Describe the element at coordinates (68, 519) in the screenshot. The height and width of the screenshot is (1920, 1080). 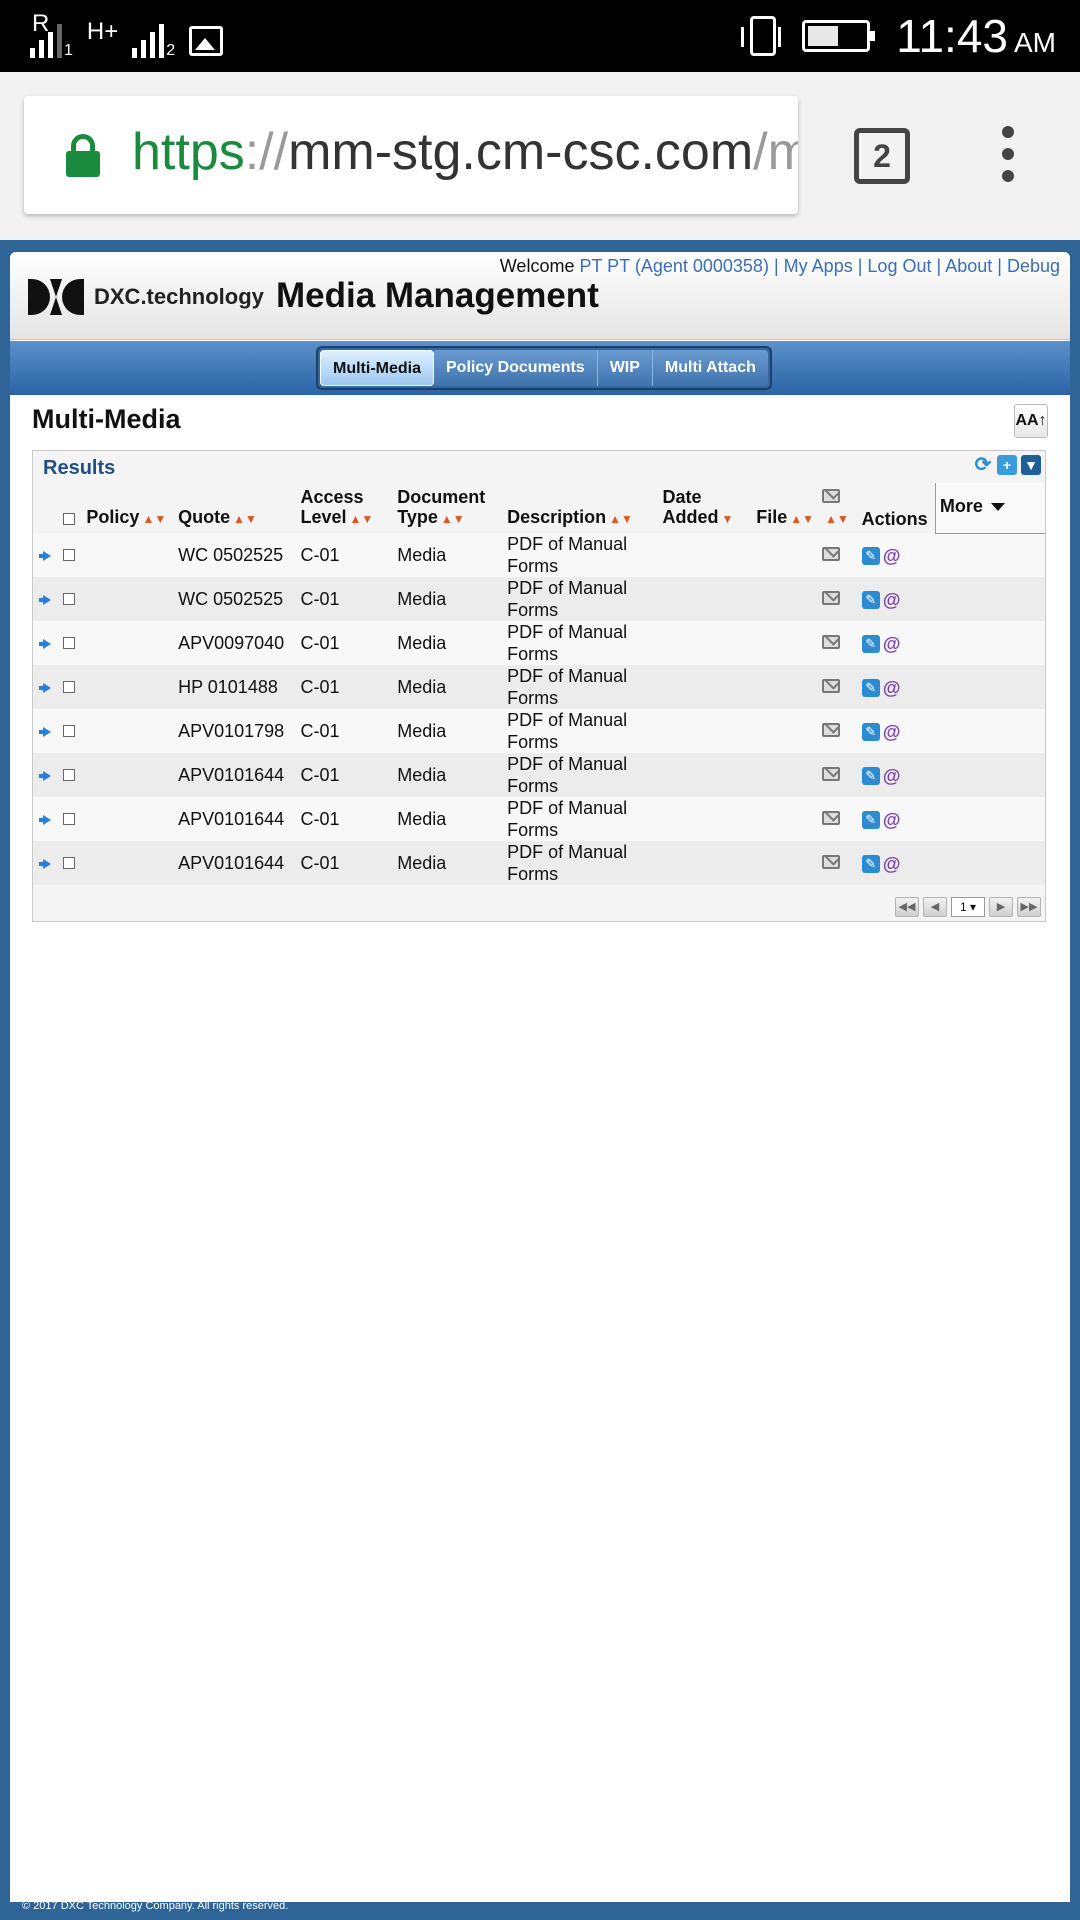
I see `select-all-checkbox` at that location.